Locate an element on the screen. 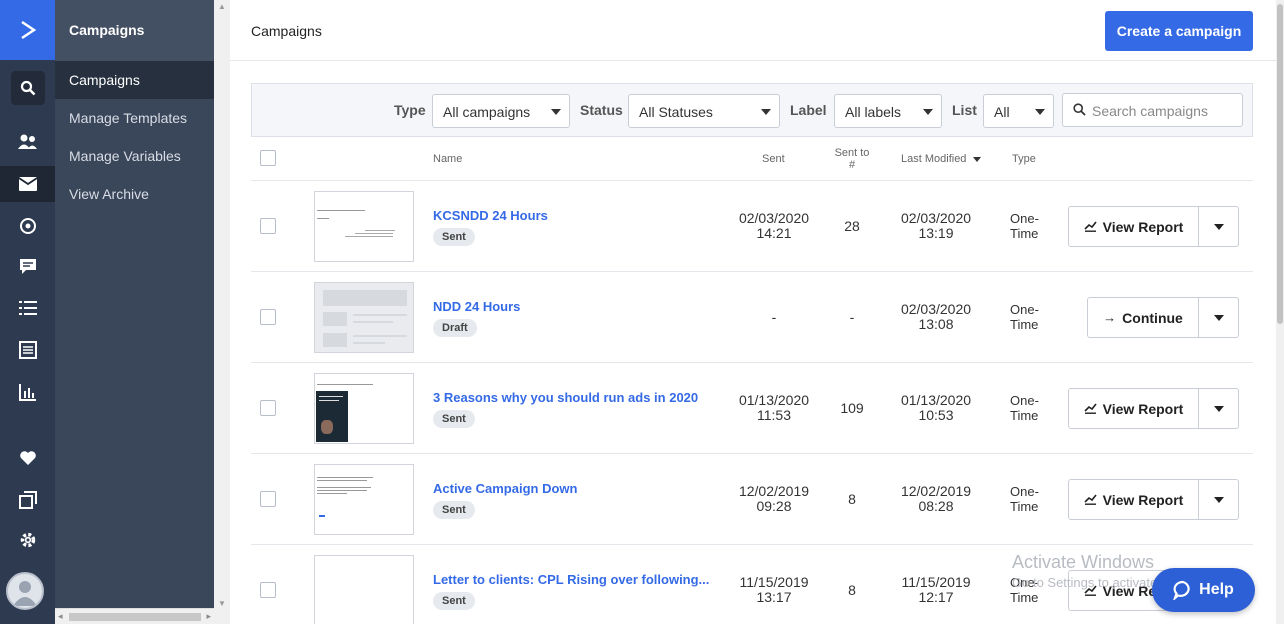 This screenshot has width=1284, height=624. subnav-item-manage-templates: Manage Templates is located at coordinates (134, 118).